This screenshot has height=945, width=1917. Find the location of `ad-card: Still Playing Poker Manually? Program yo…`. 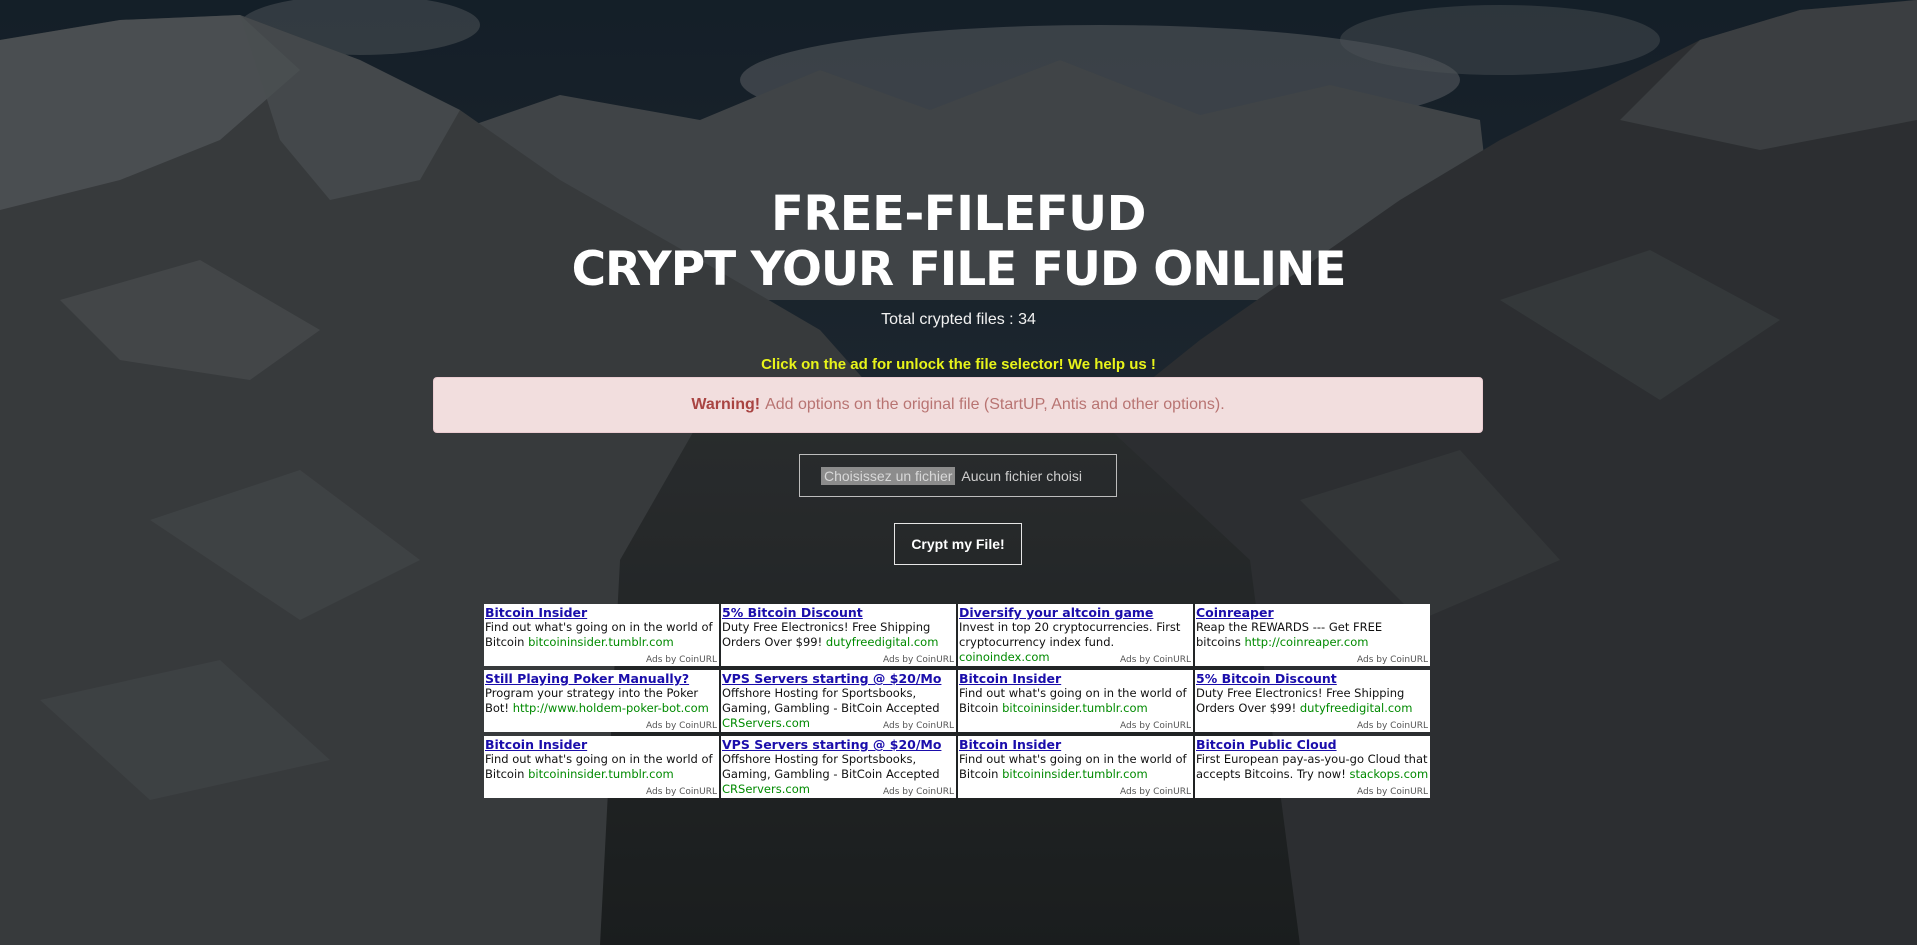

ad-card: Still Playing Poker Manually? Program yo… is located at coordinates (601, 701).